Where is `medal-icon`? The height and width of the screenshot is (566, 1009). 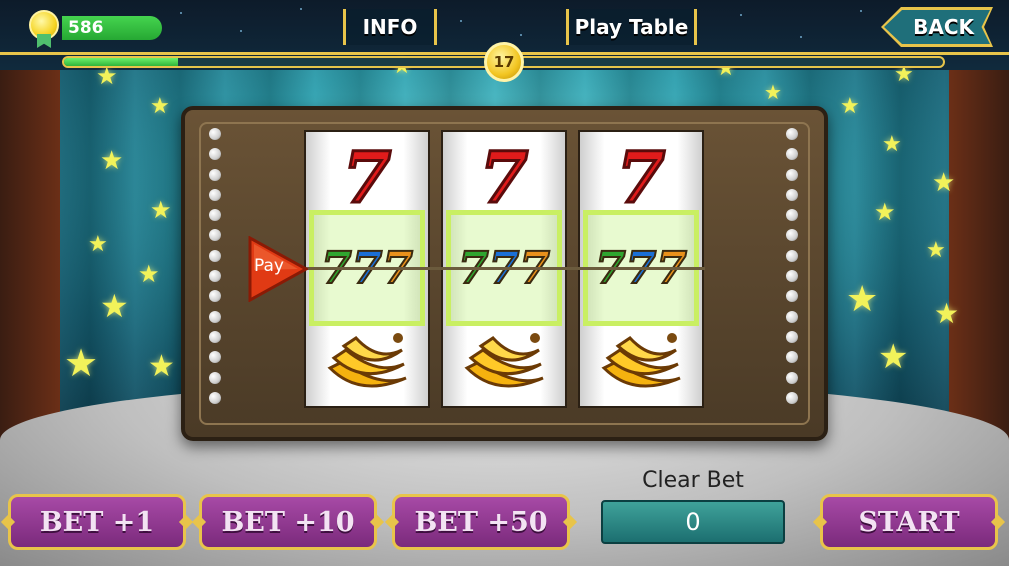
medal-icon is located at coordinates (44, 29).